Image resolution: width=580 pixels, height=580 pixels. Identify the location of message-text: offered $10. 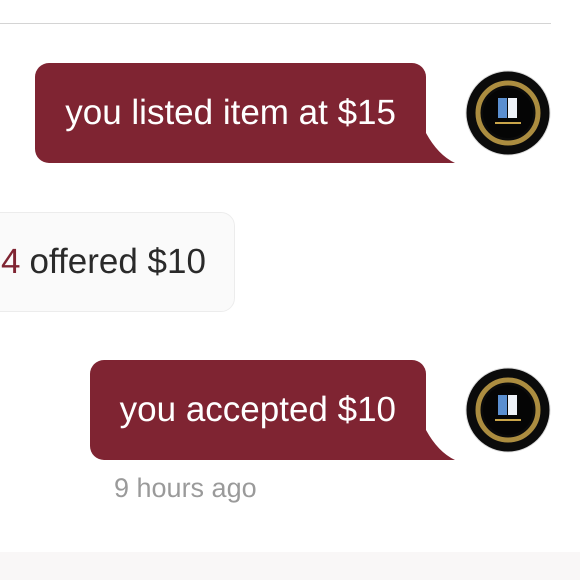
(117, 261).